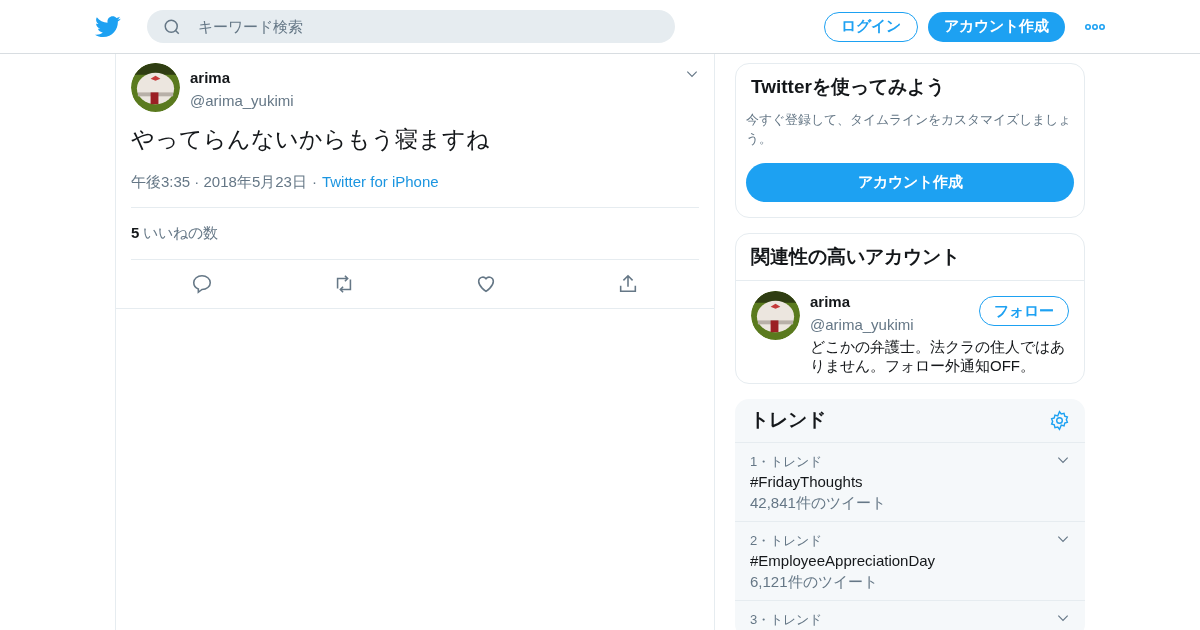 This screenshot has height=630, width=1200. What do you see at coordinates (108, 26) in the screenshot?
I see `bird-logo-icon` at bounding box center [108, 26].